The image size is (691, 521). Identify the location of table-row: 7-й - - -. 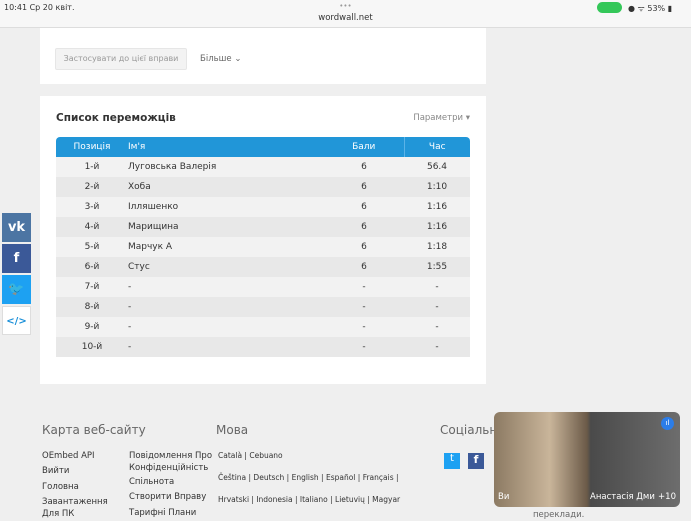
(263, 287).